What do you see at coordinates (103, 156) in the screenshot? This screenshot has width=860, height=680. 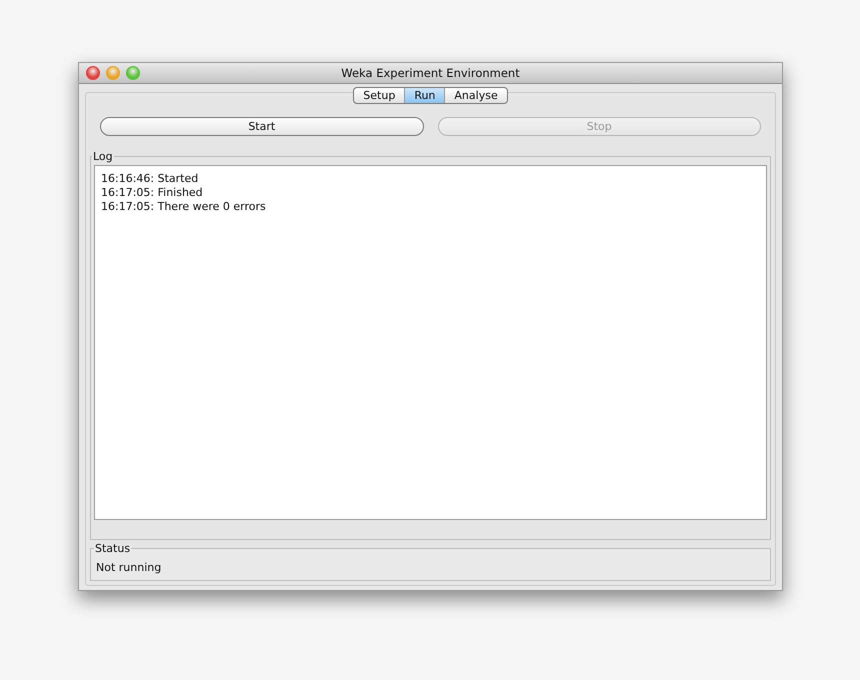 I see `group-label: Log` at bounding box center [103, 156].